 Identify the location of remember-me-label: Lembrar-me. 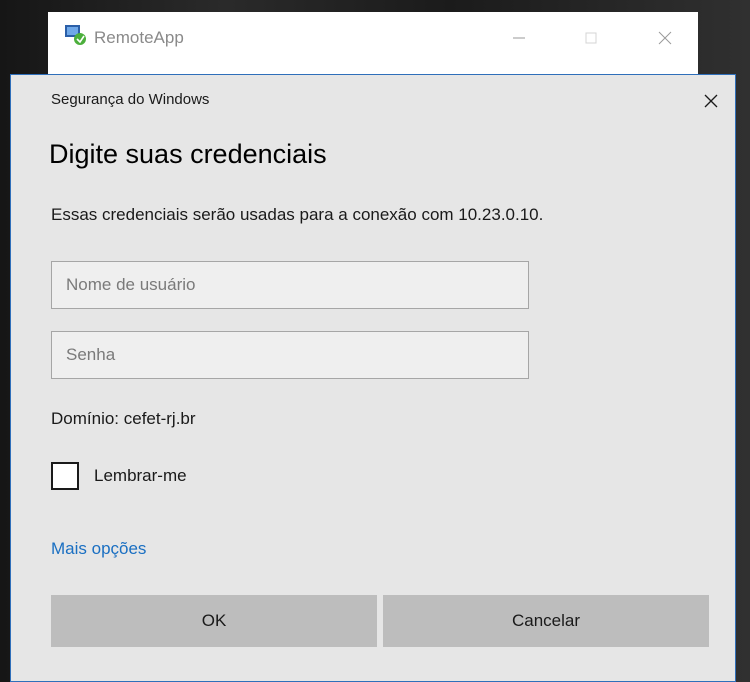
(140, 475).